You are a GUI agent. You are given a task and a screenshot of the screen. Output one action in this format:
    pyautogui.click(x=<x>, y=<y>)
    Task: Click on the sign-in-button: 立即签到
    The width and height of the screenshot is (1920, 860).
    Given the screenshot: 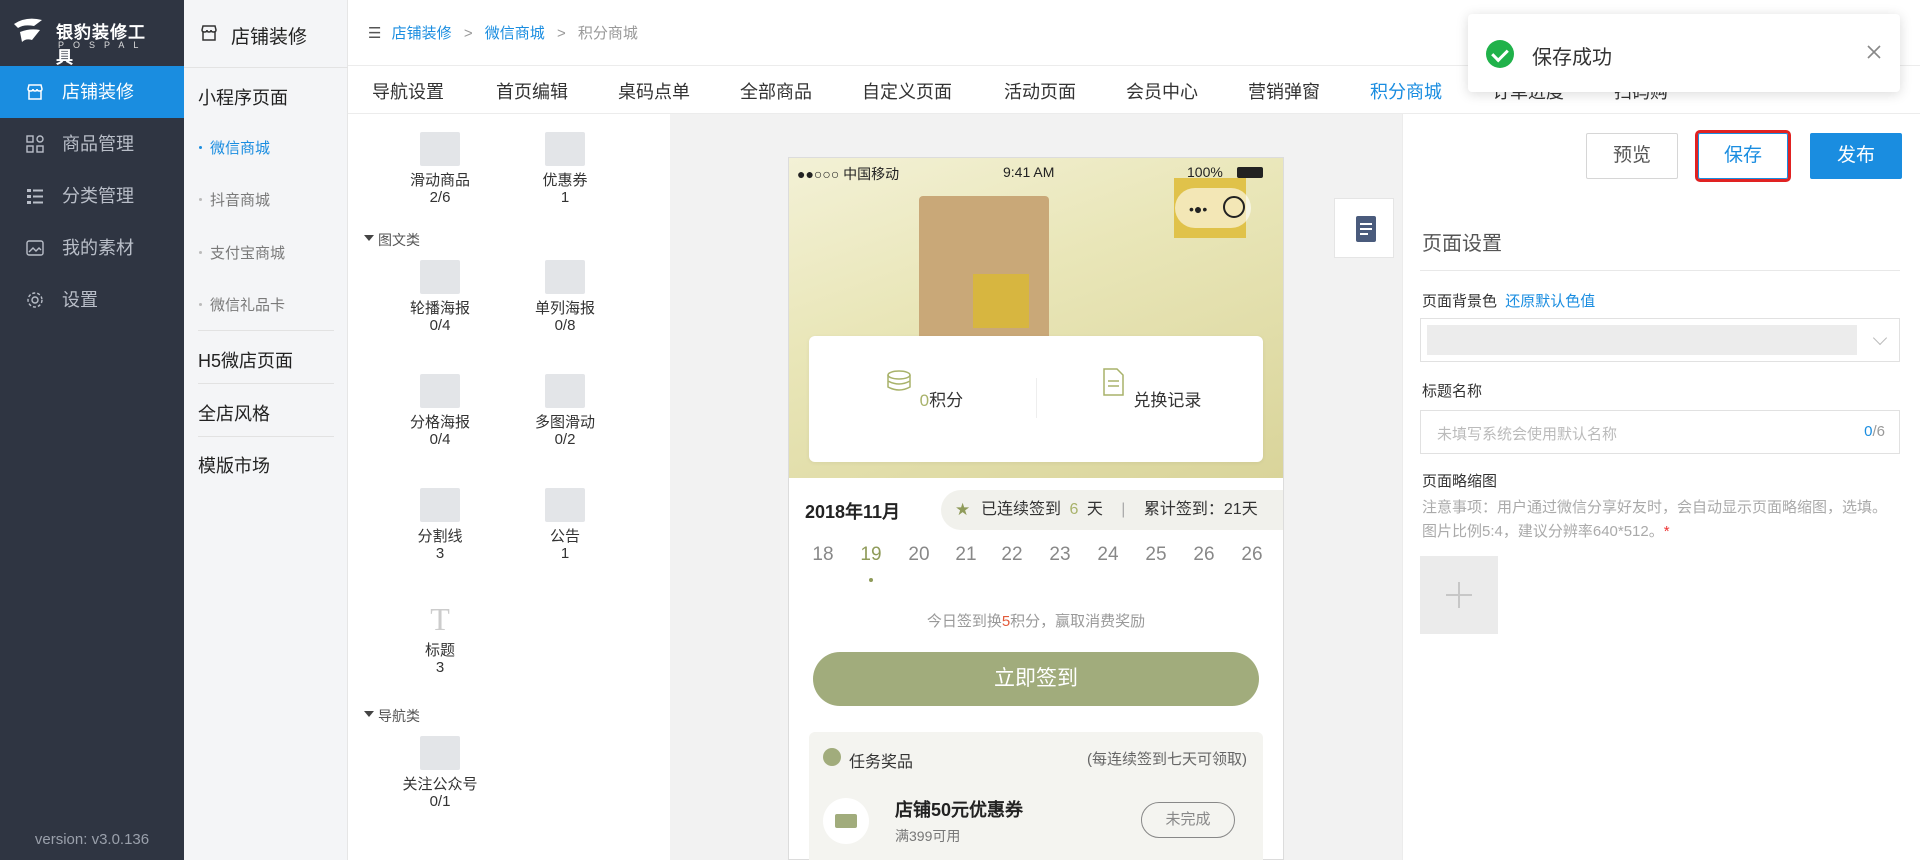 What is the action you would take?
    pyautogui.click(x=1036, y=679)
    